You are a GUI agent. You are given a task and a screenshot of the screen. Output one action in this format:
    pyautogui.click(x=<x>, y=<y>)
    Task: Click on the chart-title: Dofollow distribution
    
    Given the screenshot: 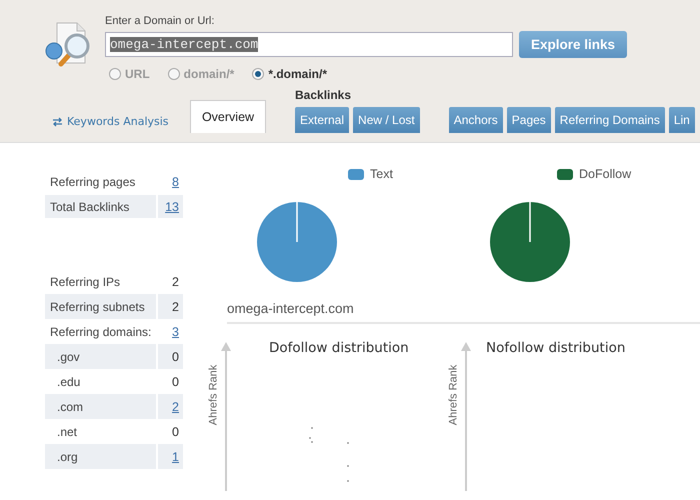 What is the action you would take?
    pyautogui.click(x=339, y=348)
    